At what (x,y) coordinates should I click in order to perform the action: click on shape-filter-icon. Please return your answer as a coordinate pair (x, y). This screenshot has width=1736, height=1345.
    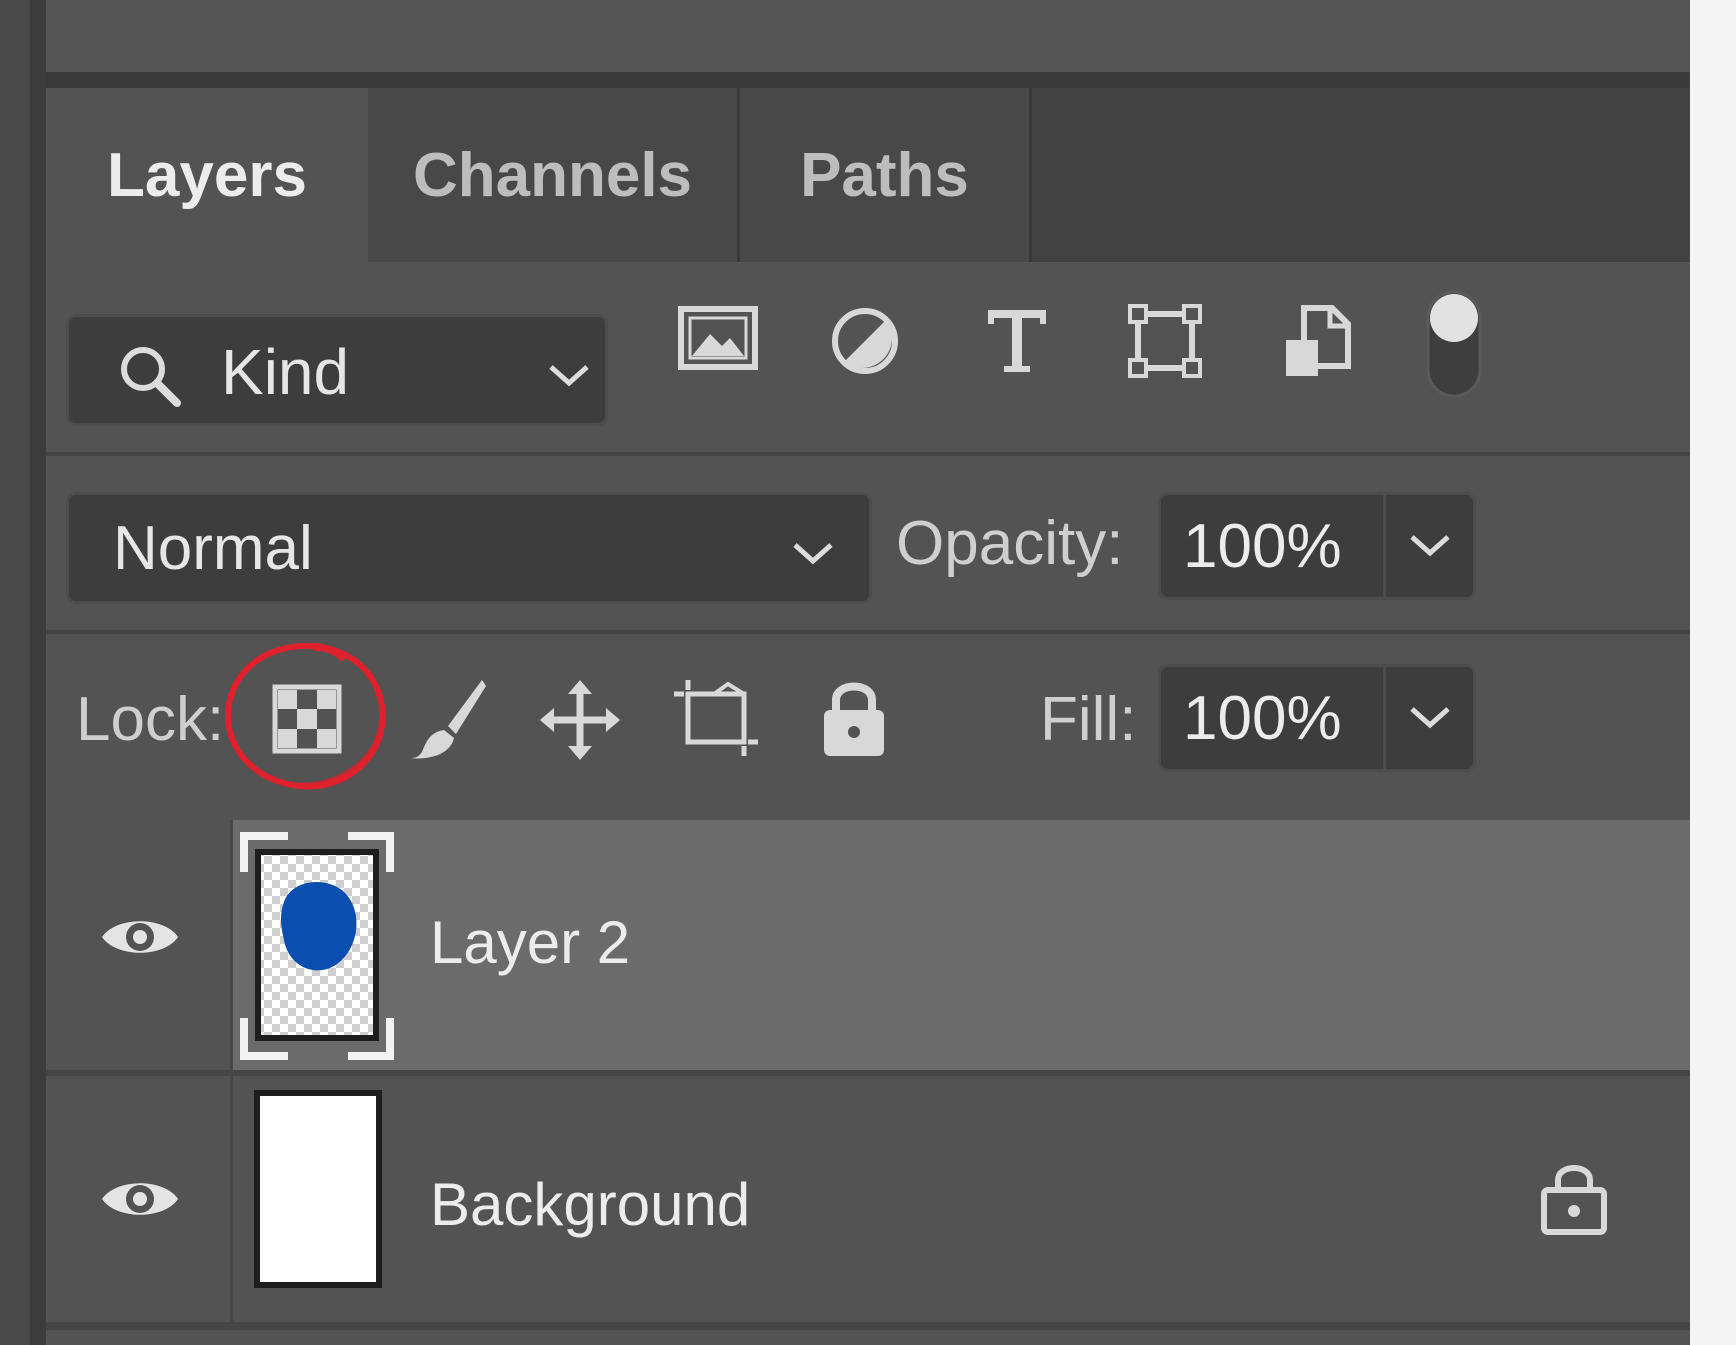
    Looking at the image, I should click on (1165, 341).